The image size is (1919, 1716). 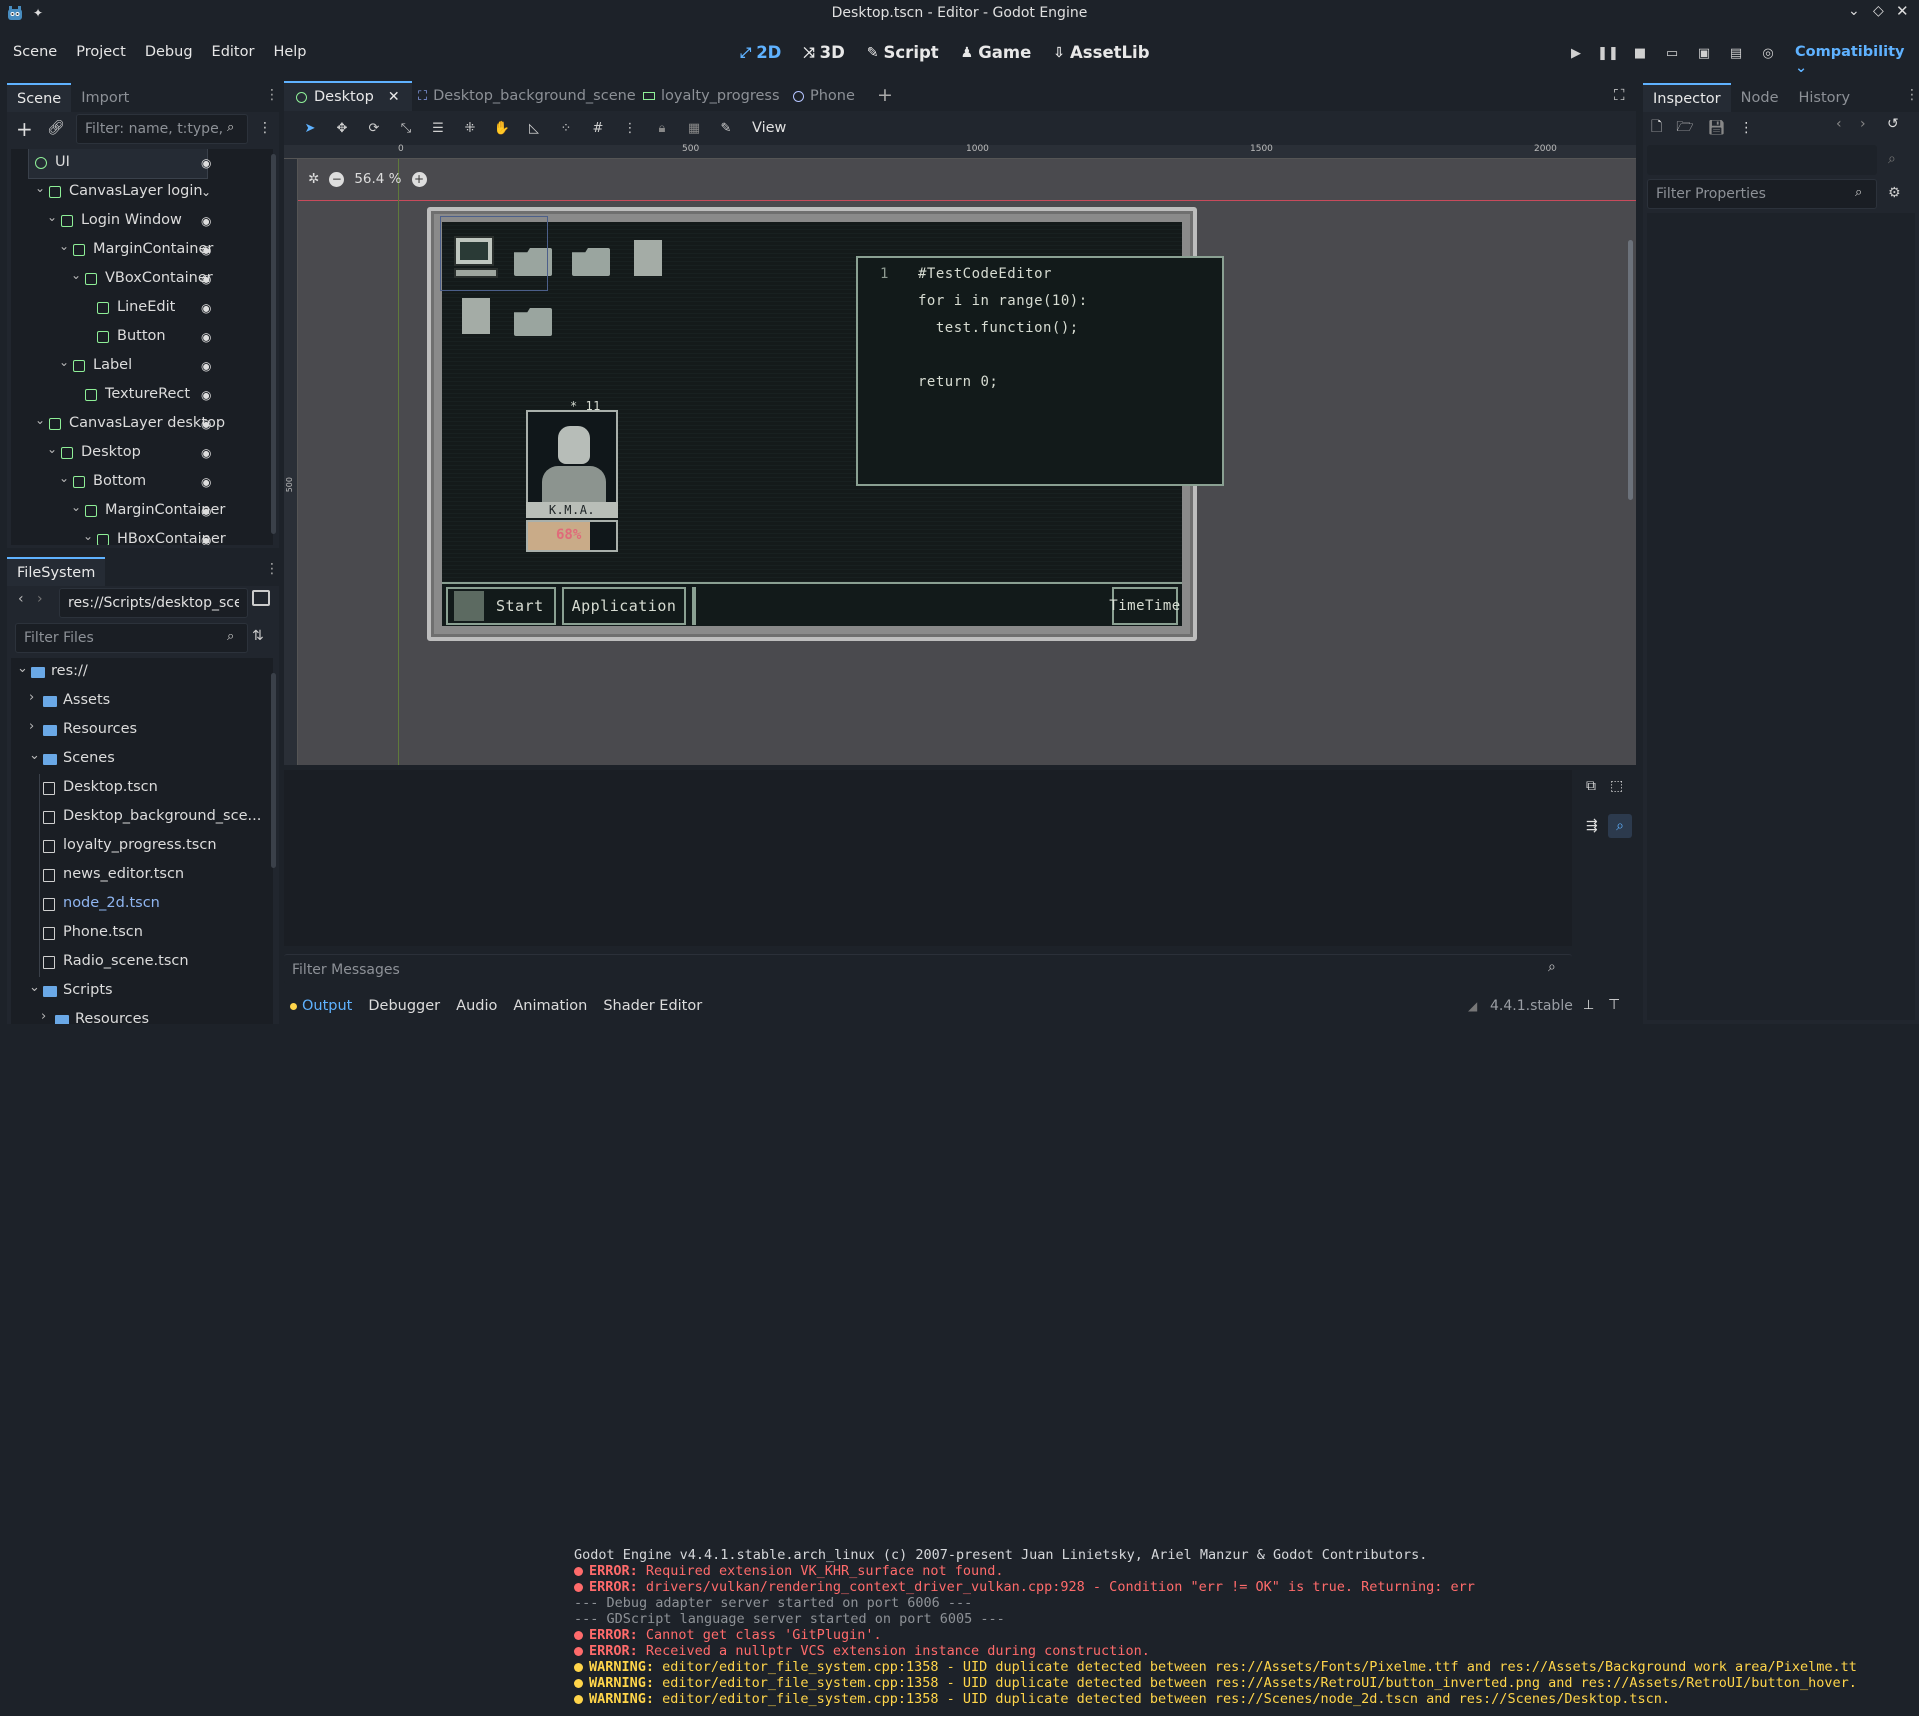 I want to click on workspace-2d-button: ⤢ 2D, so click(x=760, y=52).